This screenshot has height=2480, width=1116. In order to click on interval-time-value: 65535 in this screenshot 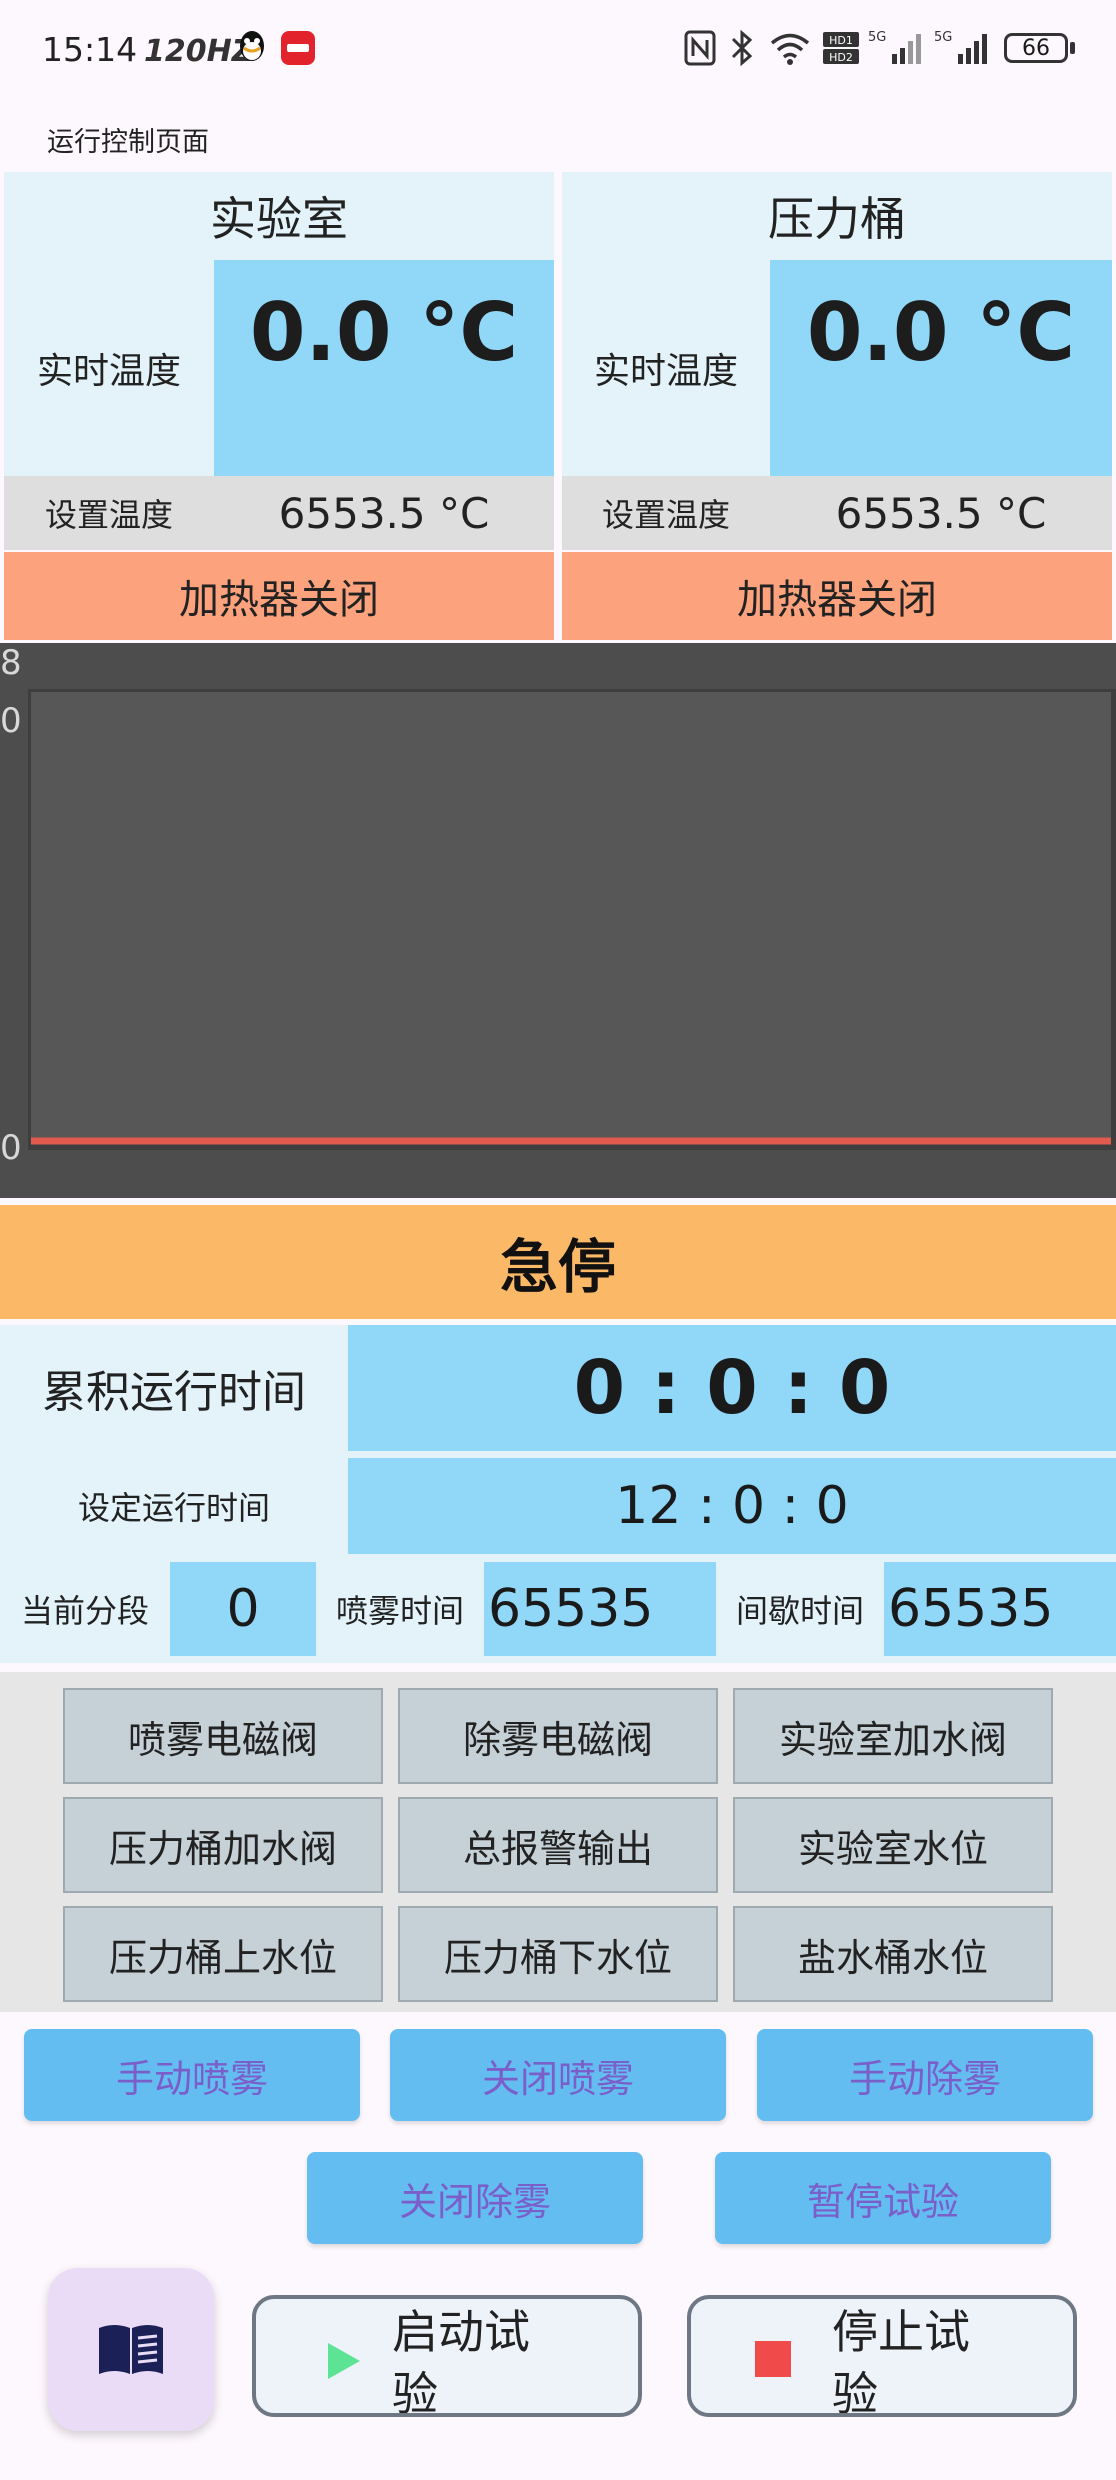, I will do `click(1000, 1609)`.